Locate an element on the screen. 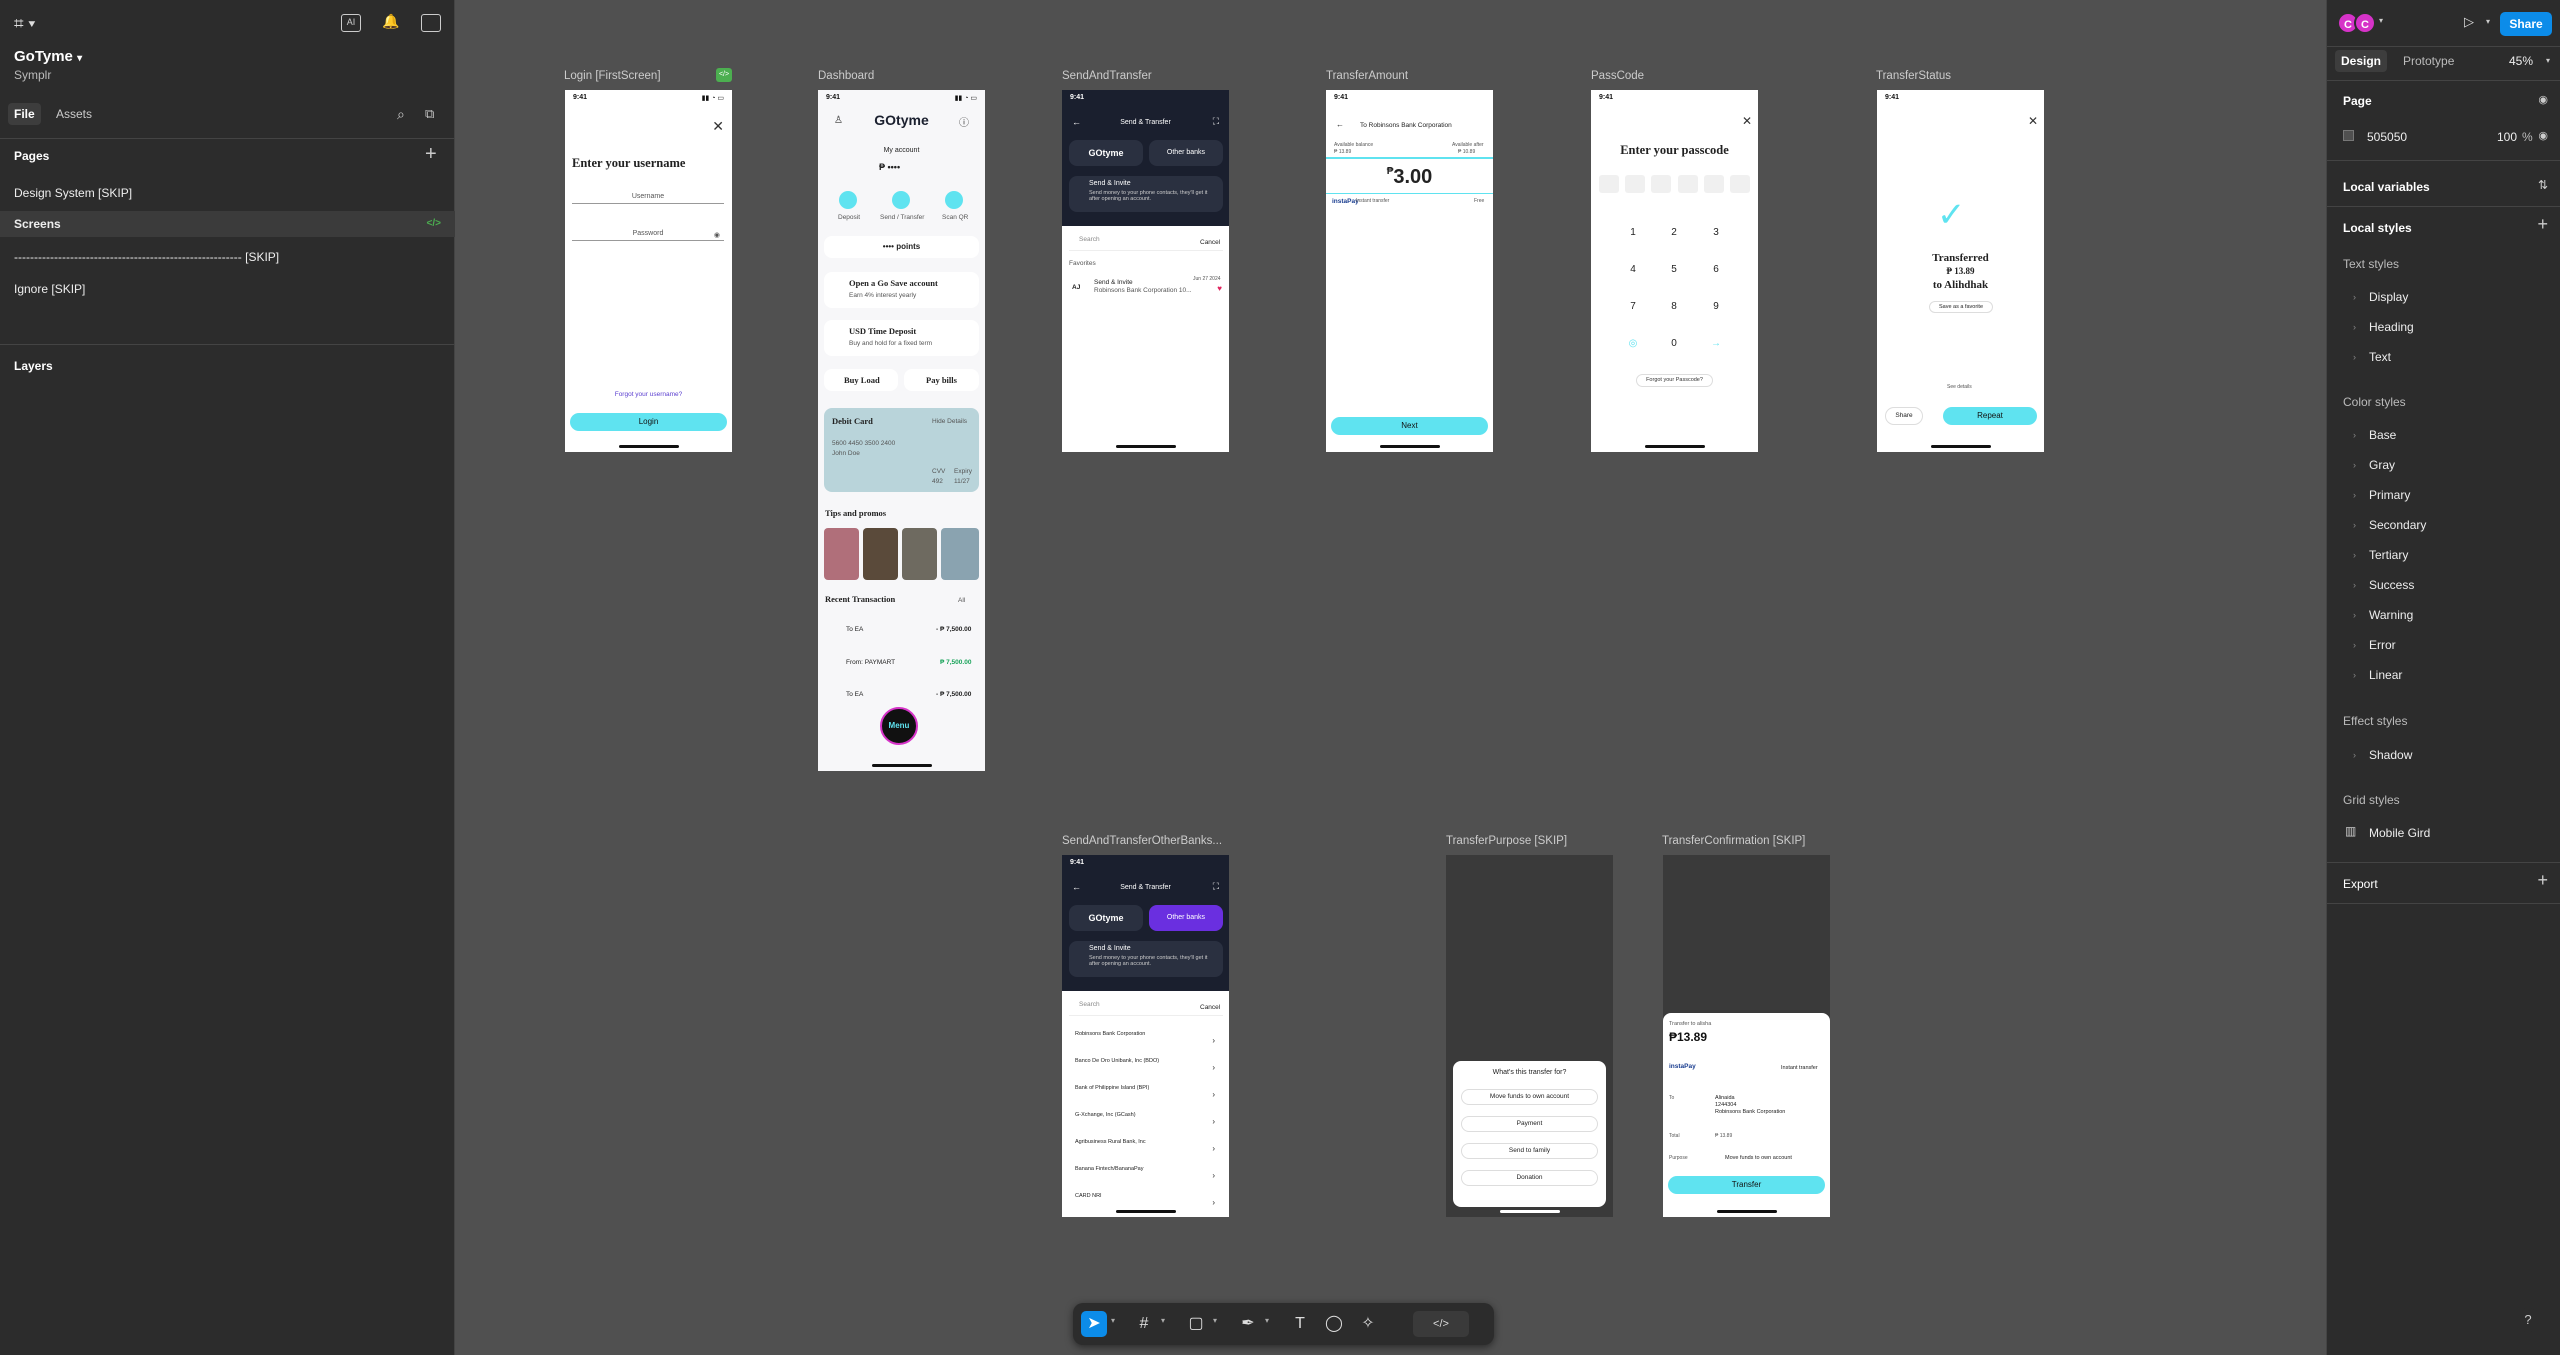 The width and height of the screenshot is (2560, 1355). tab-assets: Assets is located at coordinates (74, 114).